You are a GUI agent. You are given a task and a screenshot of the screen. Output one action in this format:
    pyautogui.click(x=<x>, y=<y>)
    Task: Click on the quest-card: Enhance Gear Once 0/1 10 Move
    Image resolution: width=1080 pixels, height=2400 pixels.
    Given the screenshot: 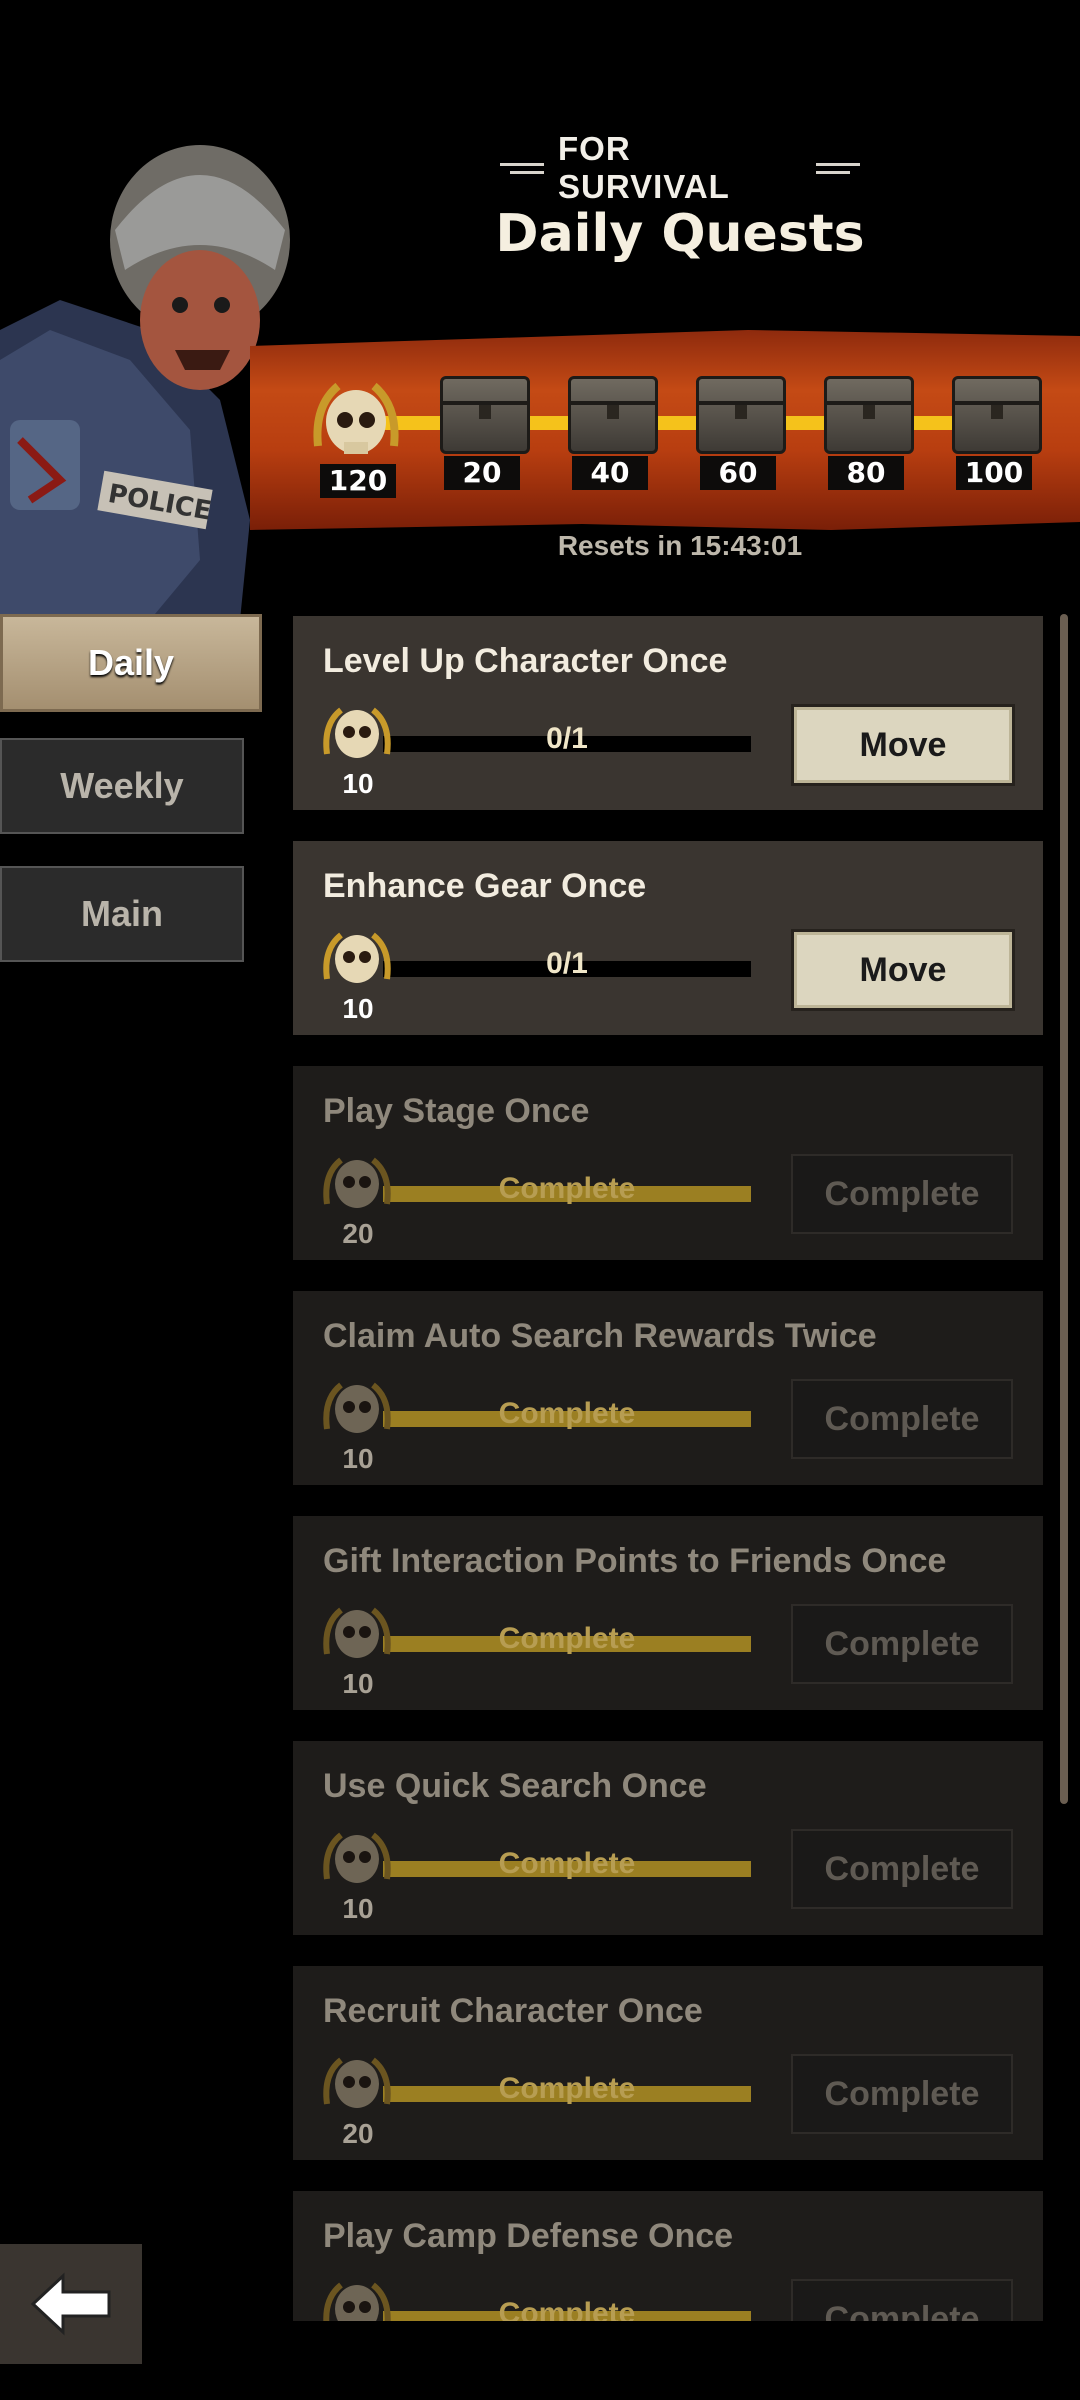 What is the action you would take?
    pyautogui.click(x=668, y=938)
    